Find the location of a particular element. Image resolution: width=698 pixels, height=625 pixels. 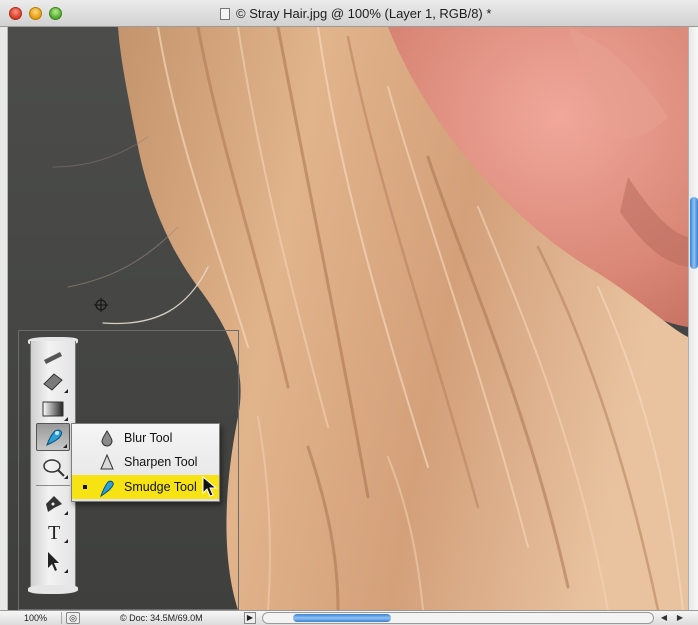

pen-tool is located at coordinates (53, 503).